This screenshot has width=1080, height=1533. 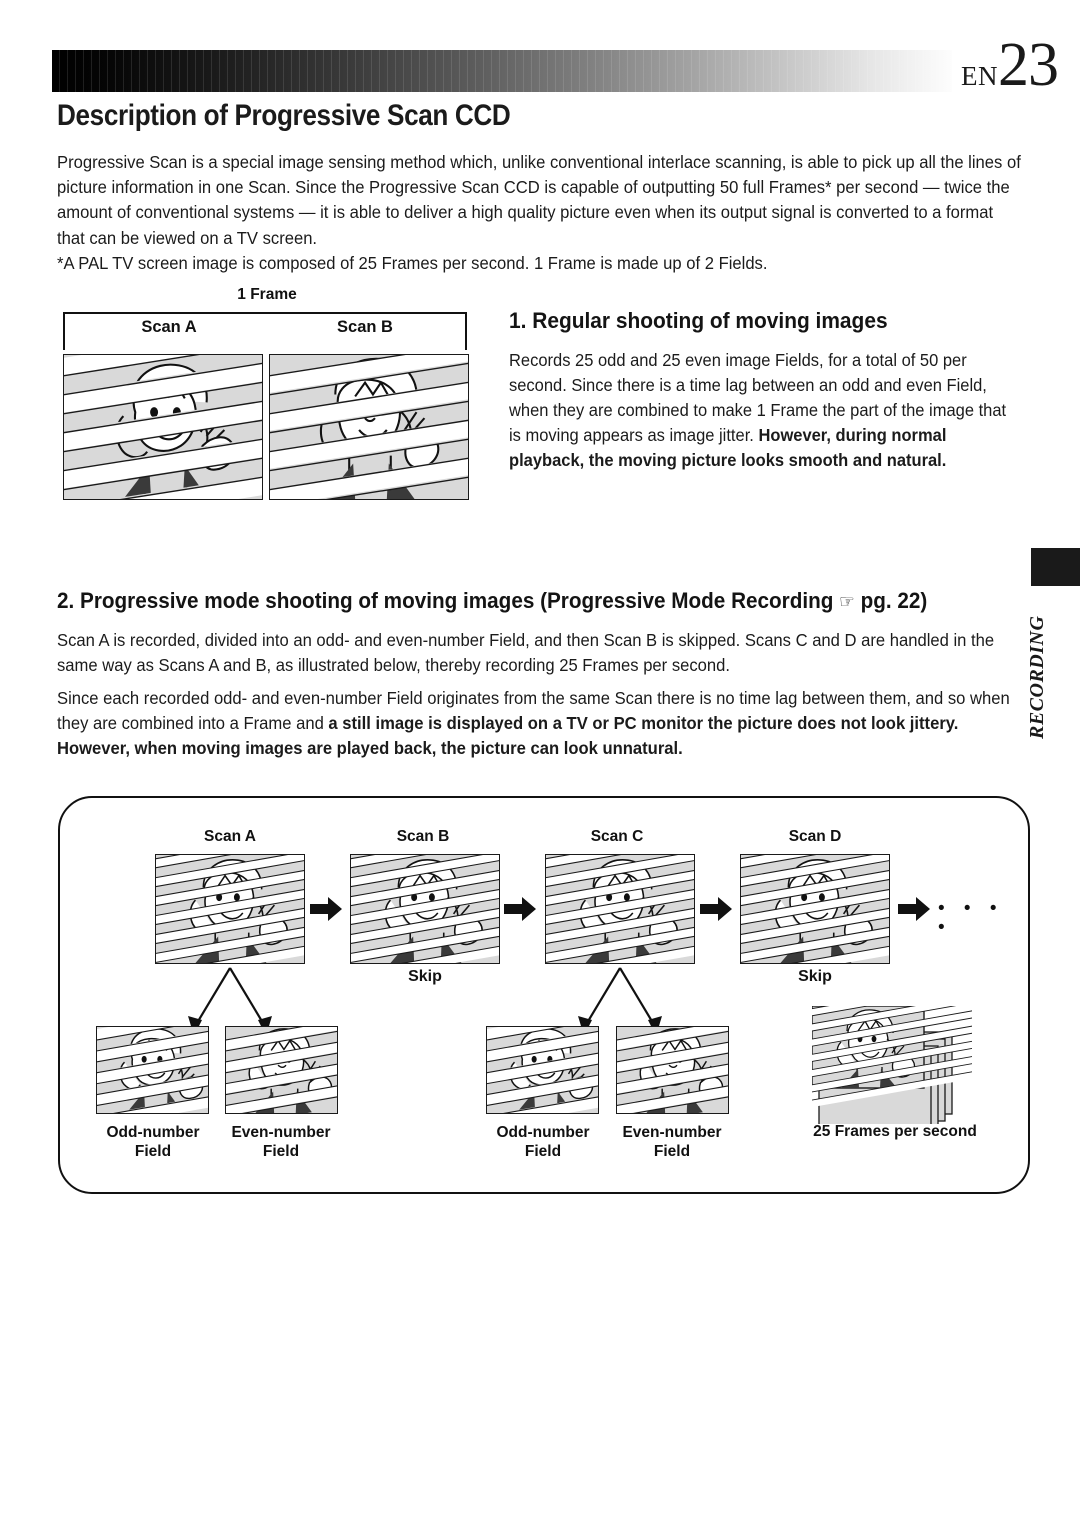 I want to click on odd-field-label-1-line1: Odd-number, so click(x=153, y=1132).